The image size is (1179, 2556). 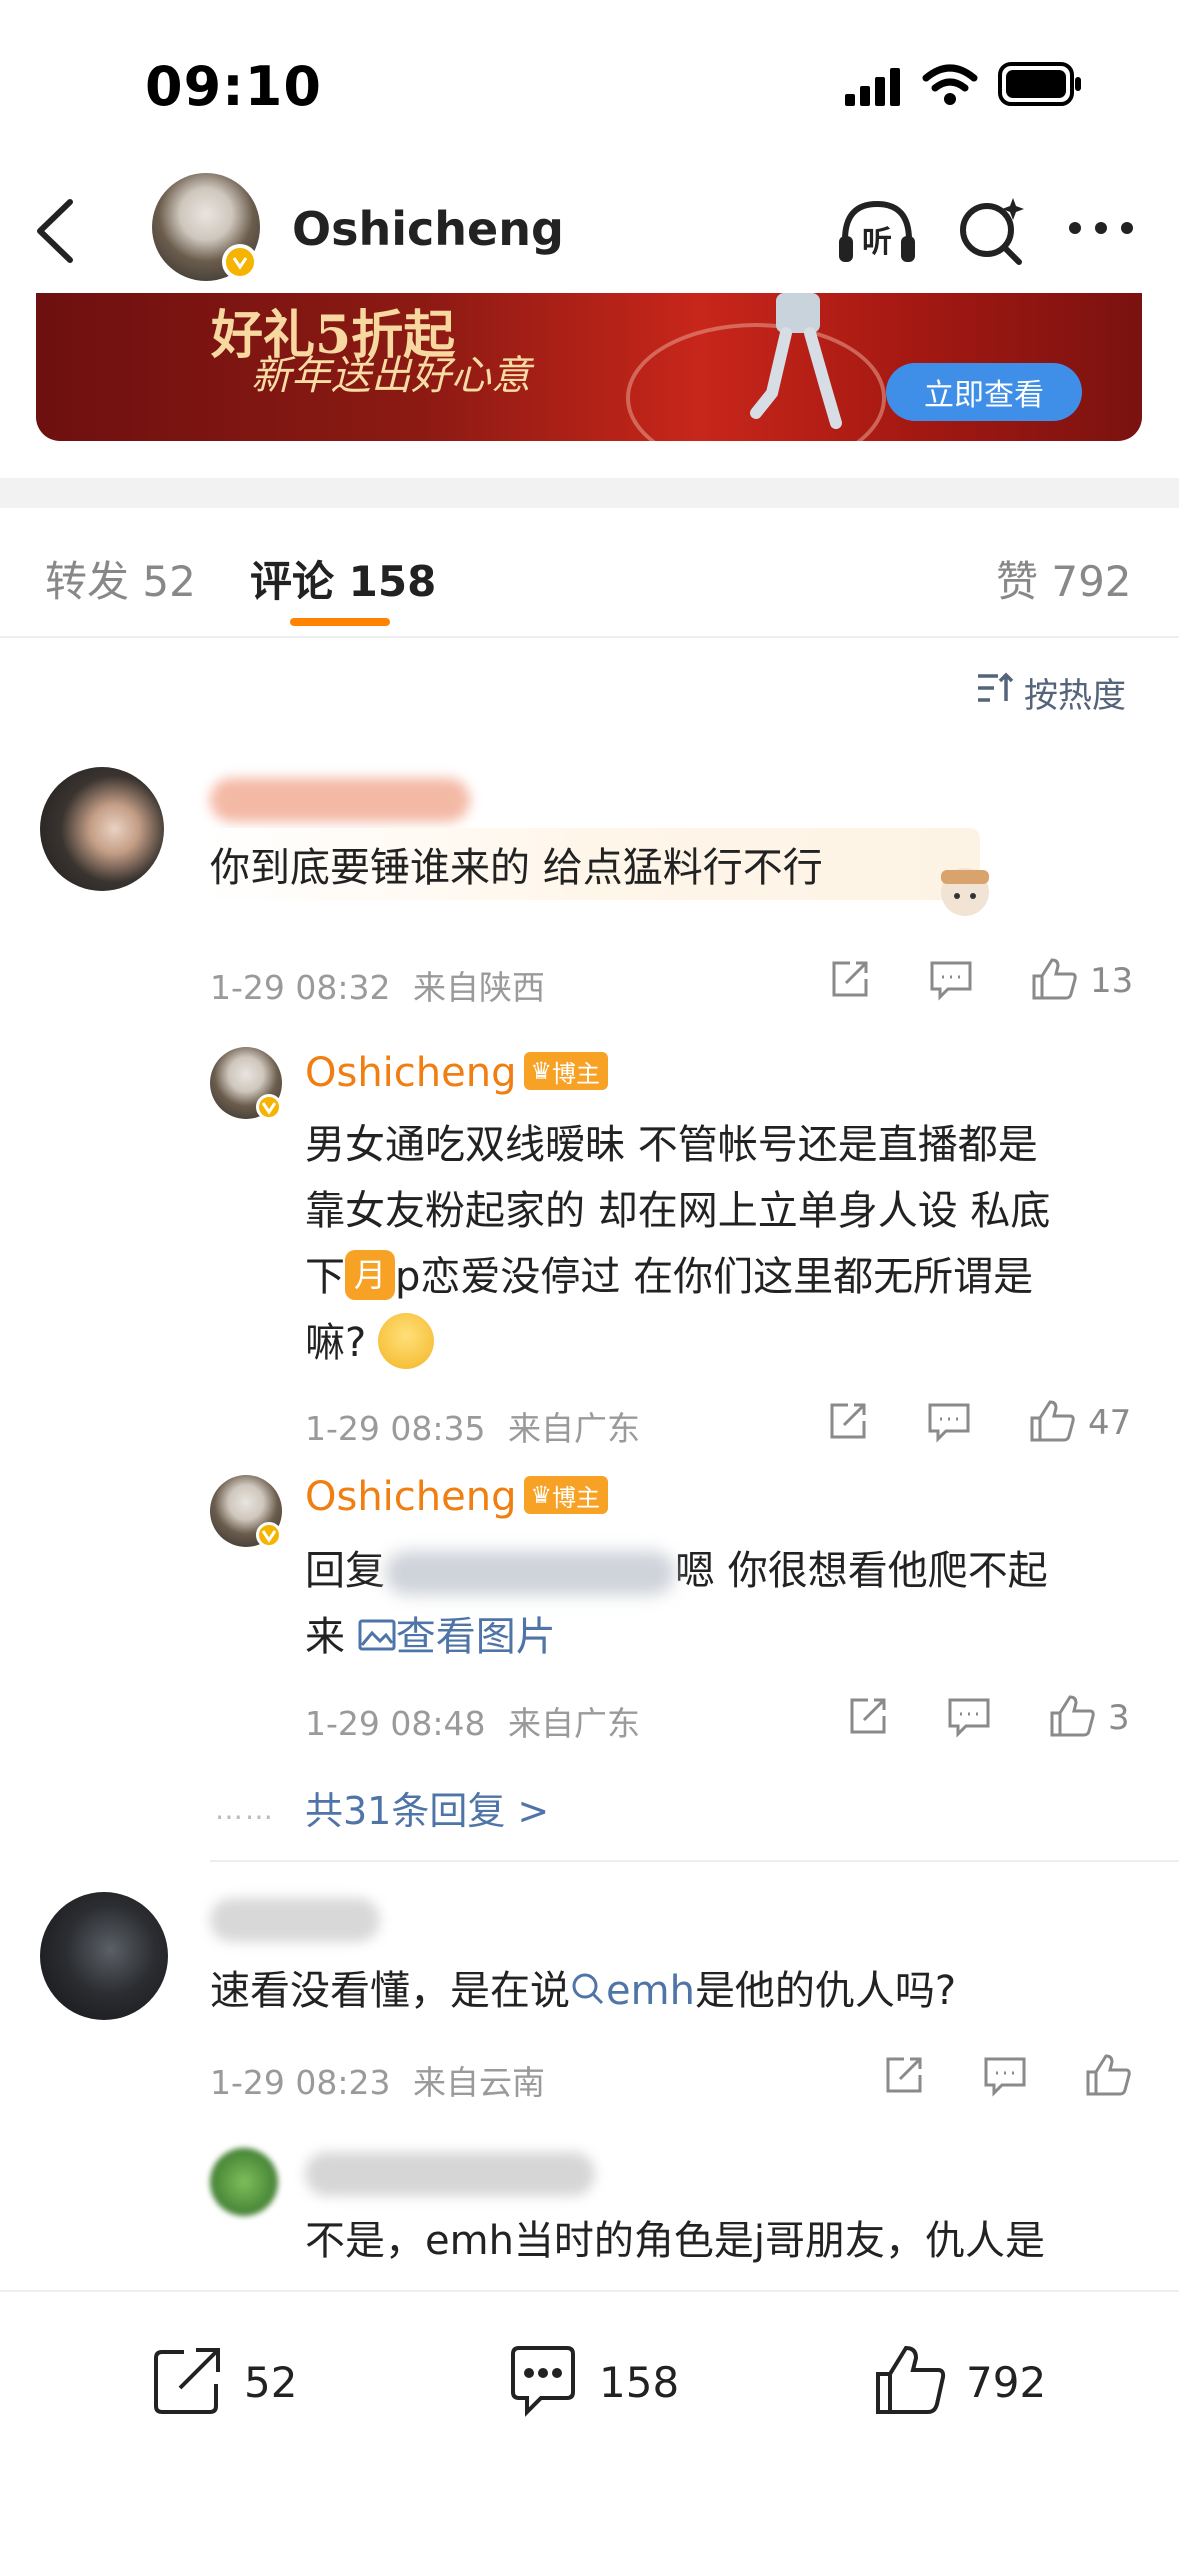 I want to click on month-badge-icon: 月, so click(x=370, y=1275).